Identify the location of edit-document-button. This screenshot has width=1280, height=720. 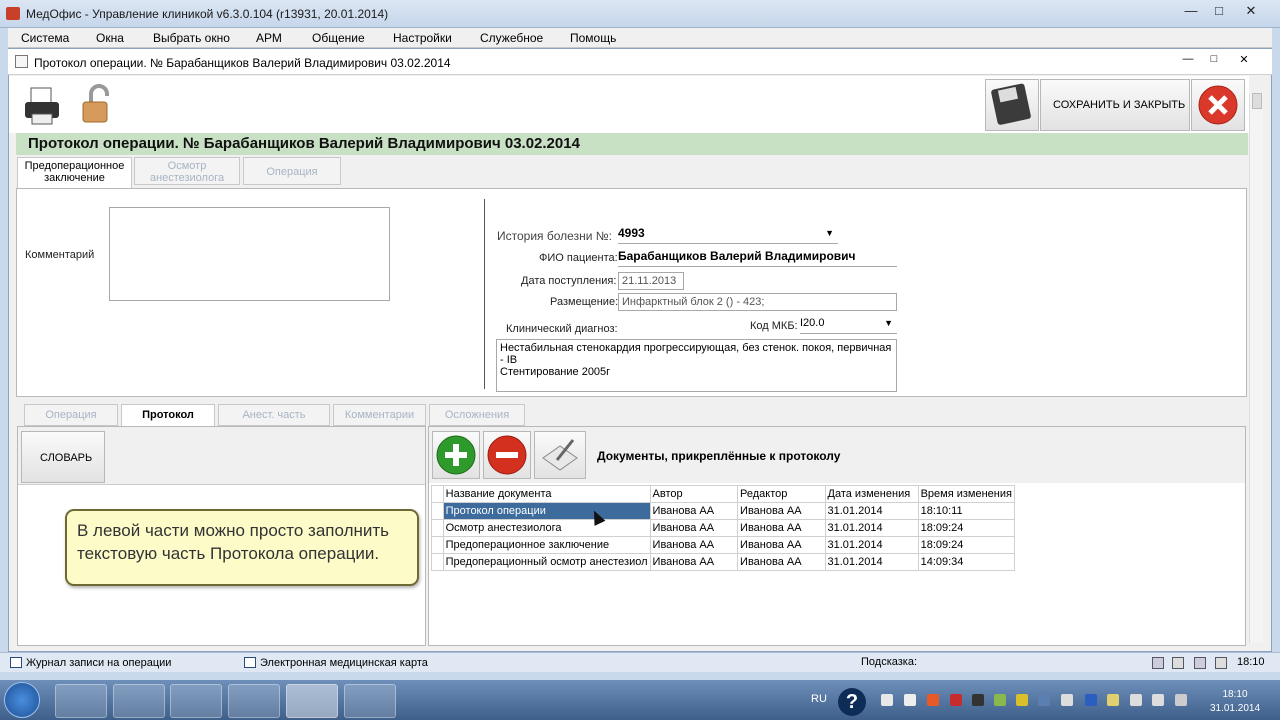
(560, 455).